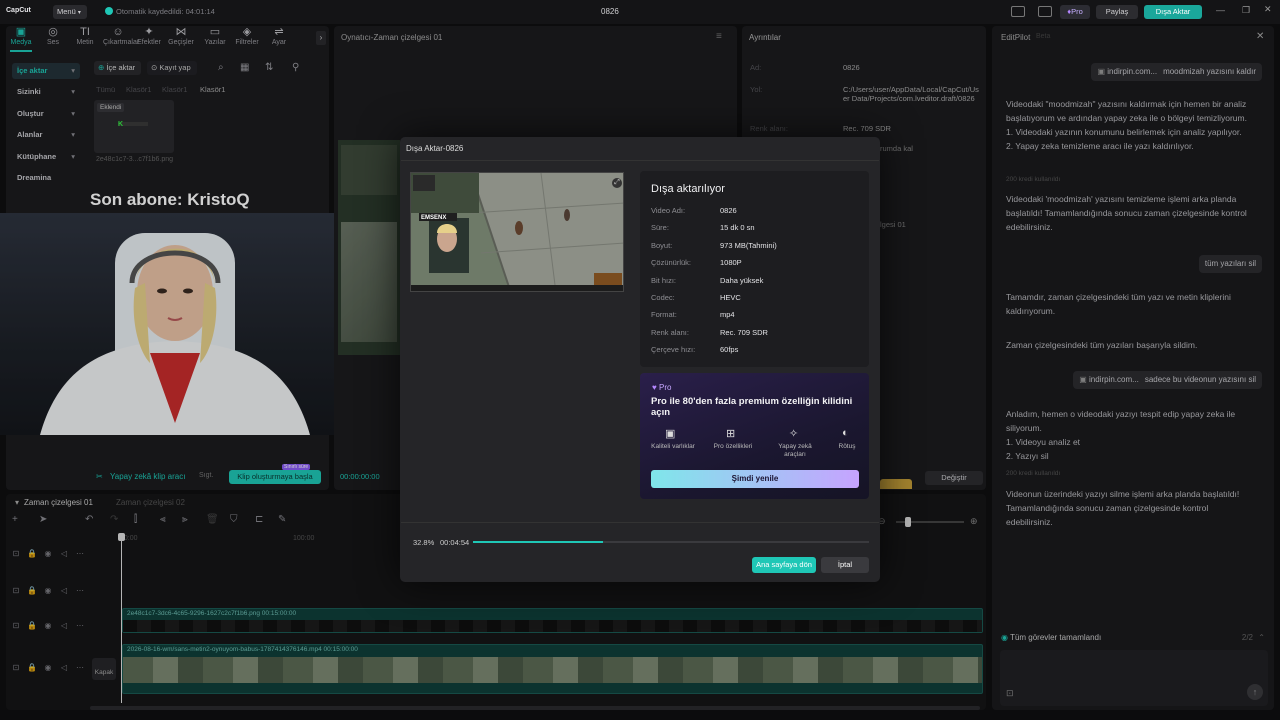 The image size is (1280, 720). What do you see at coordinates (673, 350) in the screenshot?
I see `export-info-key: Çerçeve hızı:` at bounding box center [673, 350].